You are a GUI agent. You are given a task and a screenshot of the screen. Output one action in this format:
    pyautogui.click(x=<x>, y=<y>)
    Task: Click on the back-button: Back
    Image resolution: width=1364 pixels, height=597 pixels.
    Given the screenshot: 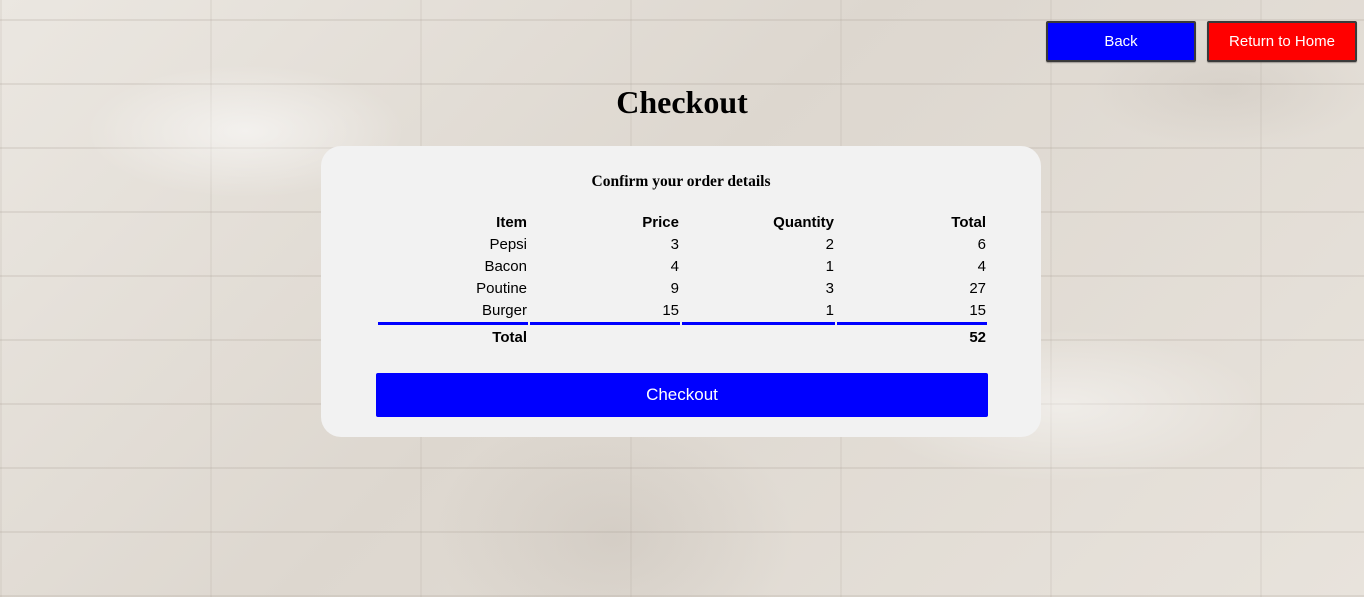 What is the action you would take?
    pyautogui.click(x=1121, y=41)
    